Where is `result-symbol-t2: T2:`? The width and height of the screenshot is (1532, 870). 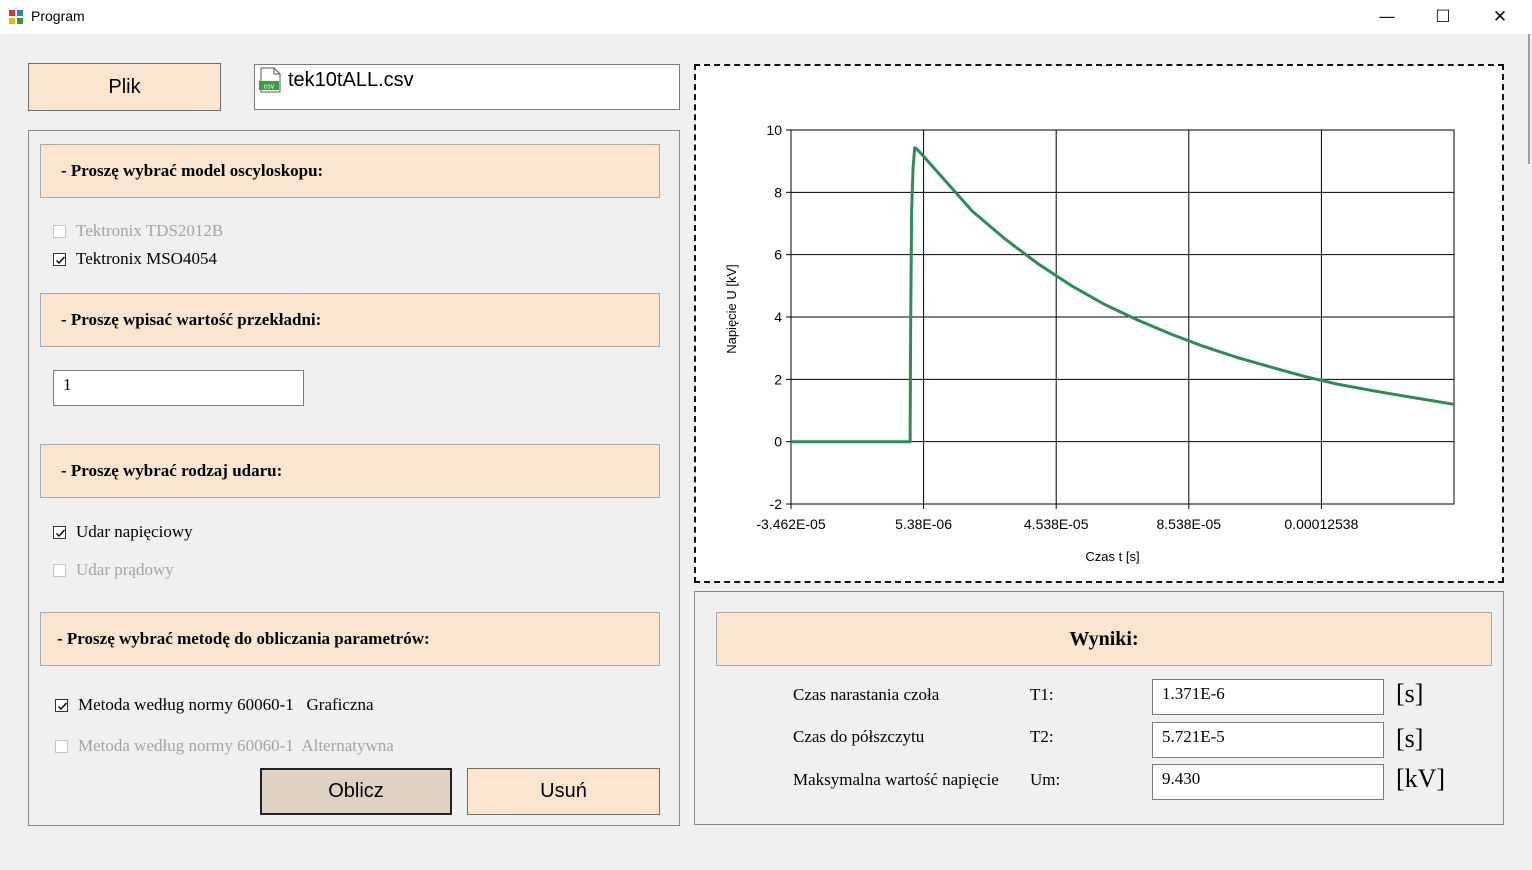 result-symbol-t2: T2: is located at coordinates (1042, 736).